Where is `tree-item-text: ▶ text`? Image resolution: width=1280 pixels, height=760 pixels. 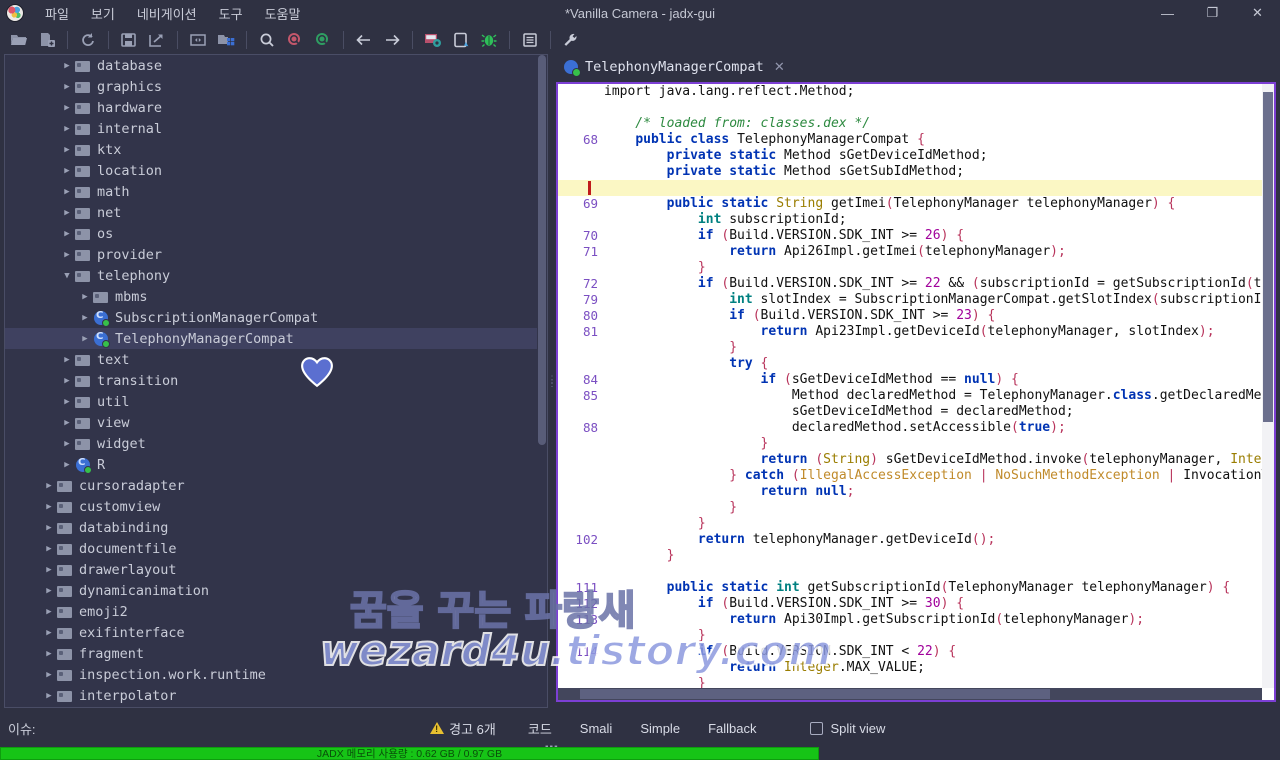
tree-item-text: ▶ text is located at coordinates (276, 359).